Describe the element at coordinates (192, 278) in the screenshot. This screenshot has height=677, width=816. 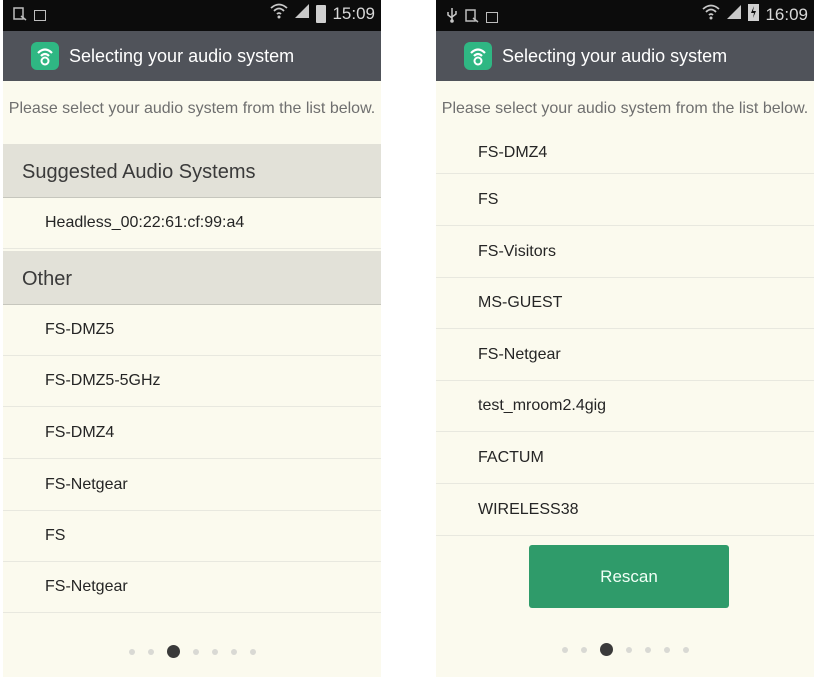
I see `section-header-other: Other` at that location.